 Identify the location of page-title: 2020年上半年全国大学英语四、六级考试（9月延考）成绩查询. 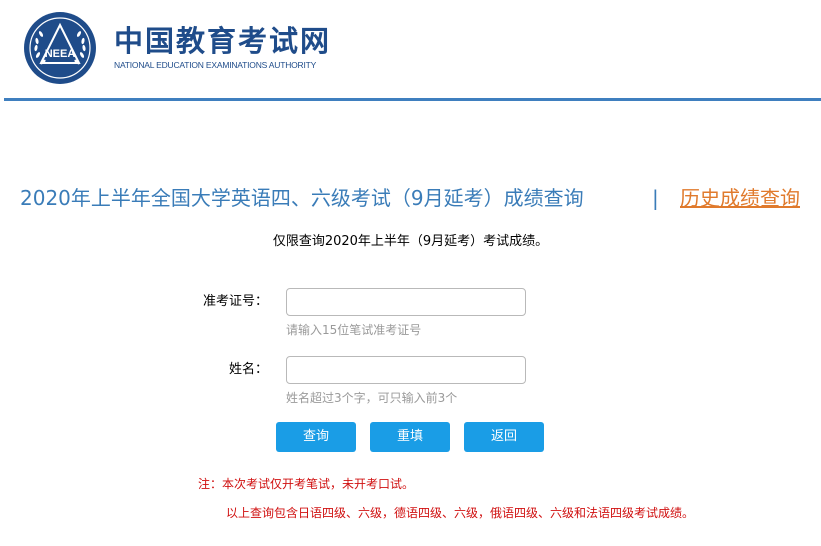
(302, 198).